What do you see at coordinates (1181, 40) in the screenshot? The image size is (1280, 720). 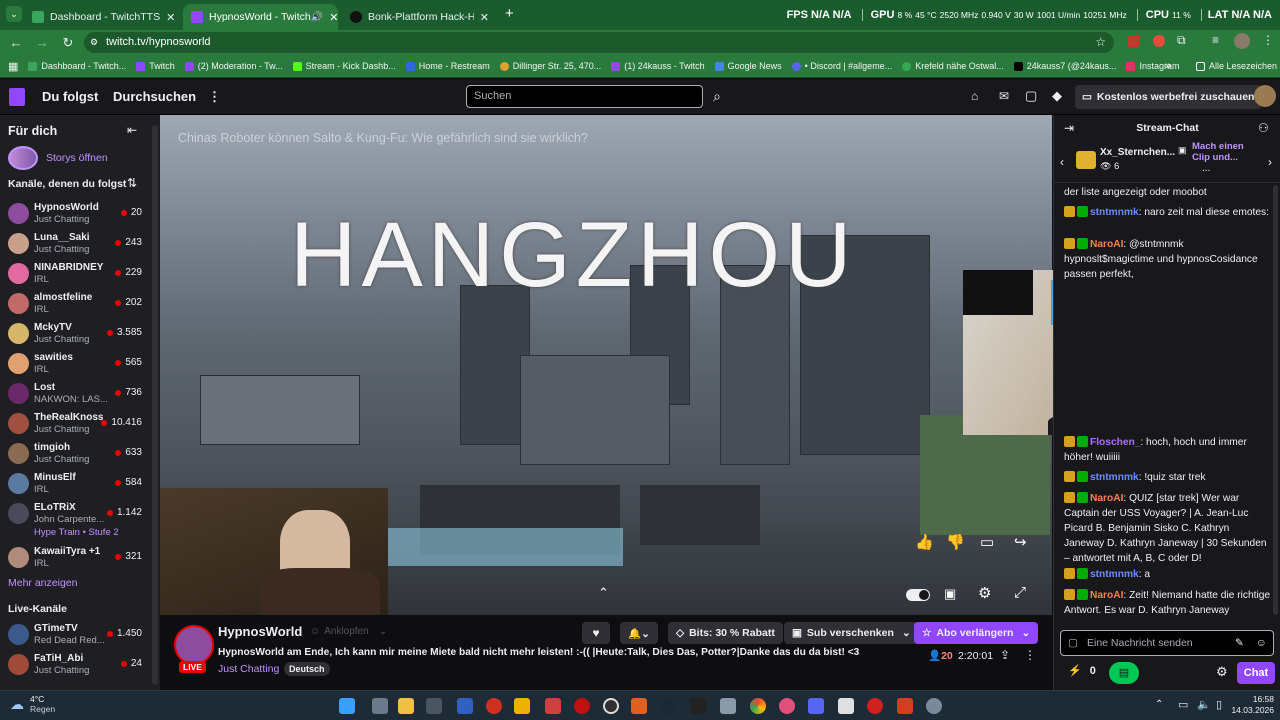 I see `extensions-puzzle-icon: ⧉` at bounding box center [1181, 40].